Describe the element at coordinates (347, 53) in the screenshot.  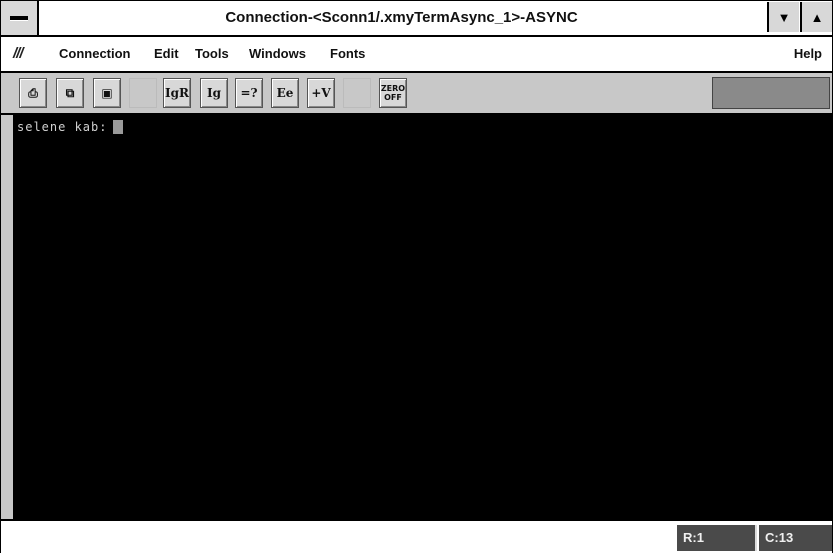
I see `menu-fonts: Fonts` at that location.